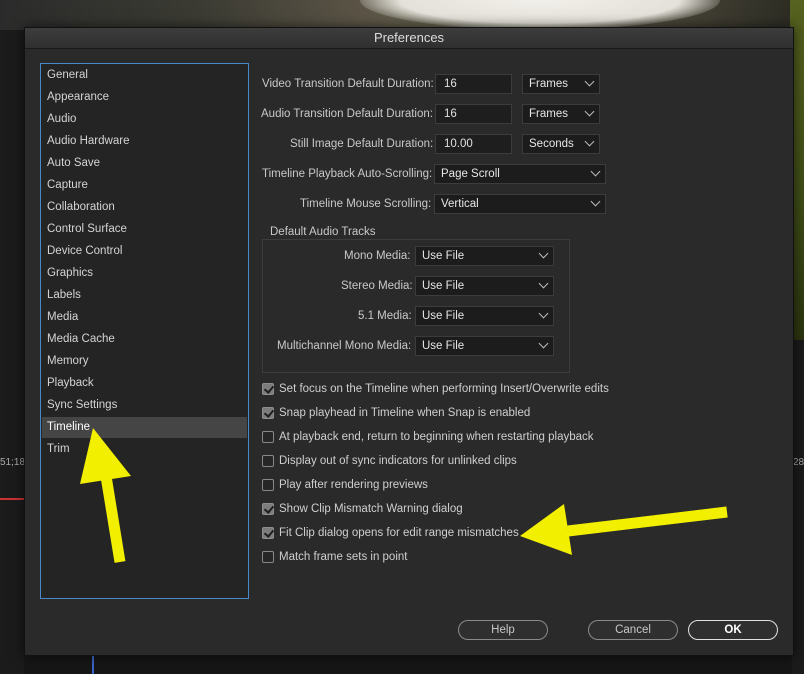 This screenshot has height=674, width=804. Describe the element at coordinates (520, 204) in the screenshot. I see `mouse-scroll-dropdown: Vertical` at that location.